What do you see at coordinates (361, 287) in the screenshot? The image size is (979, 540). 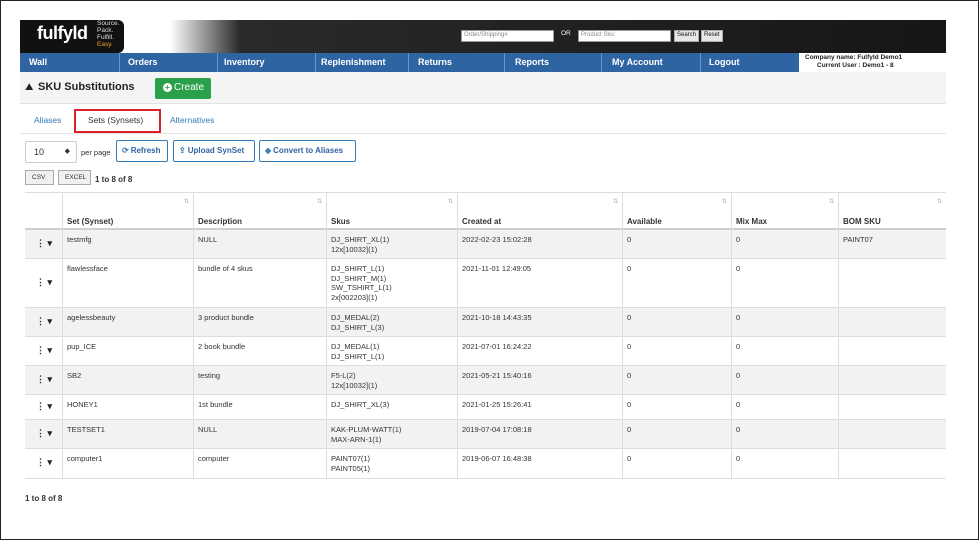 I see `sku-line: SW_TSHIRT_L(1)` at bounding box center [361, 287].